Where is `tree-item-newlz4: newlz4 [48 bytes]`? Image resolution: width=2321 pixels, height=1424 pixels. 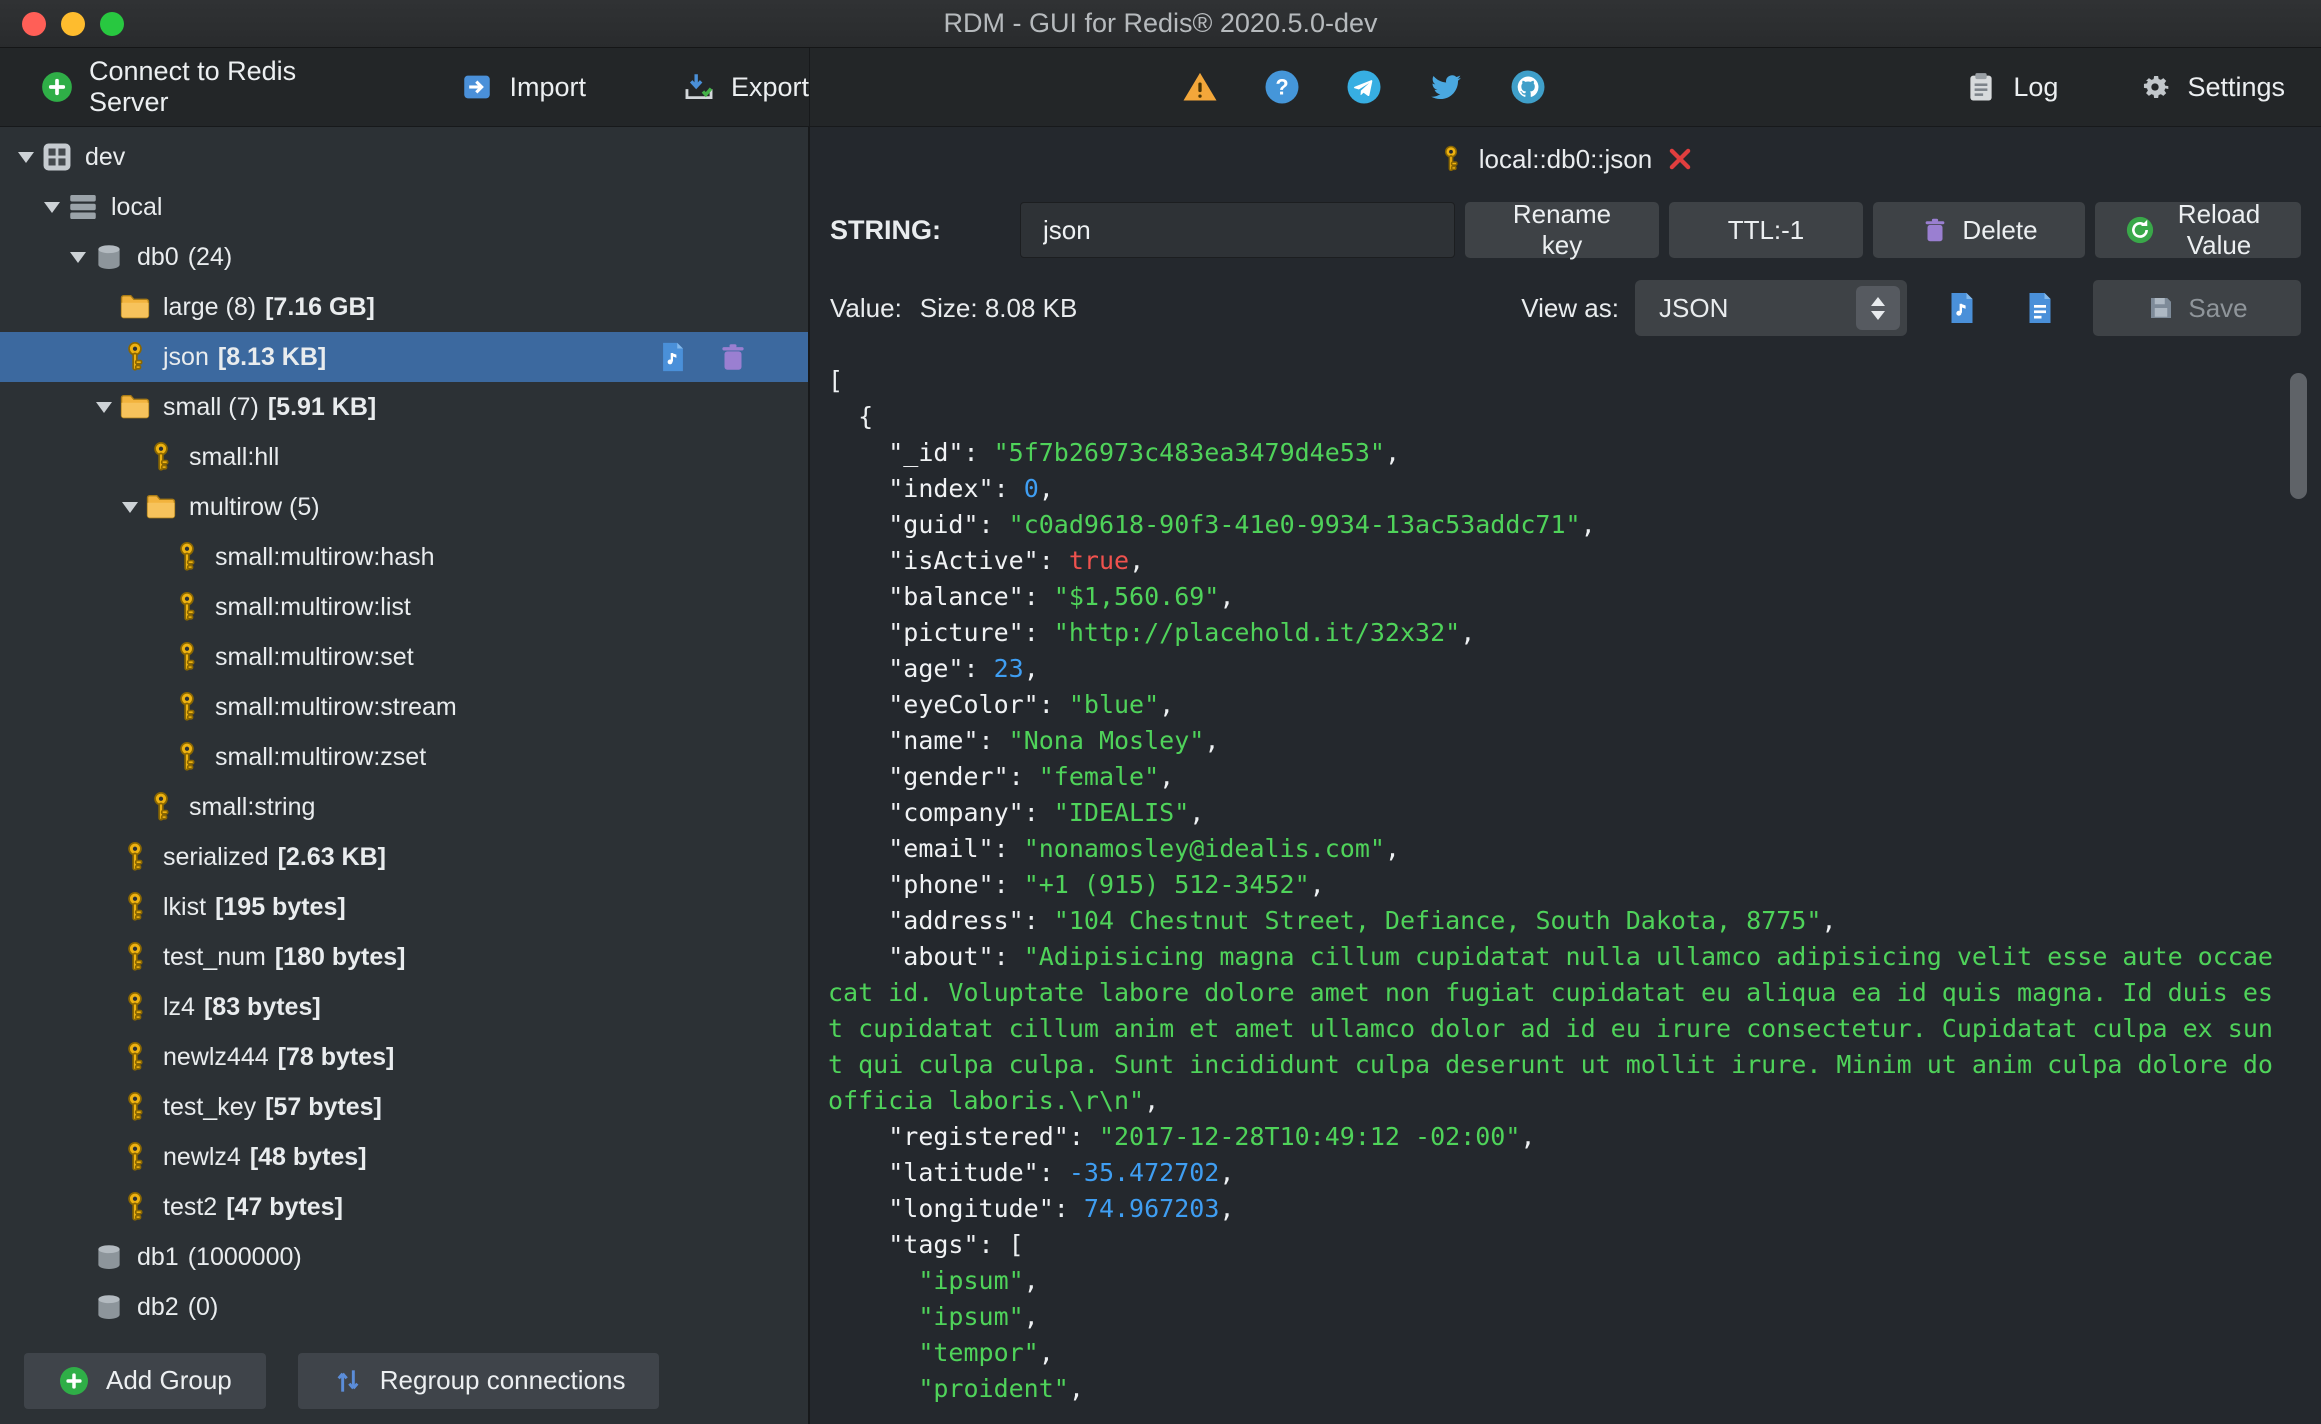
tree-item-newlz4: newlz4 [48 bytes] is located at coordinates (404, 1157).